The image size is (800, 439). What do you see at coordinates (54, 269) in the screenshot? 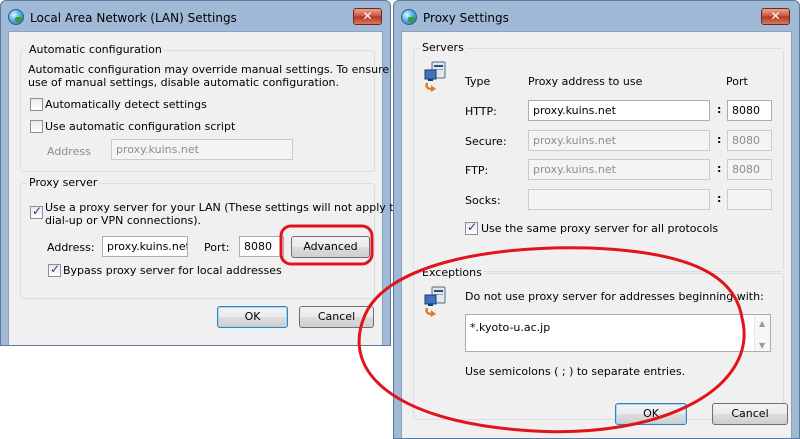
I see `bypass-local-checkbox` at bounding box center [54, 269].